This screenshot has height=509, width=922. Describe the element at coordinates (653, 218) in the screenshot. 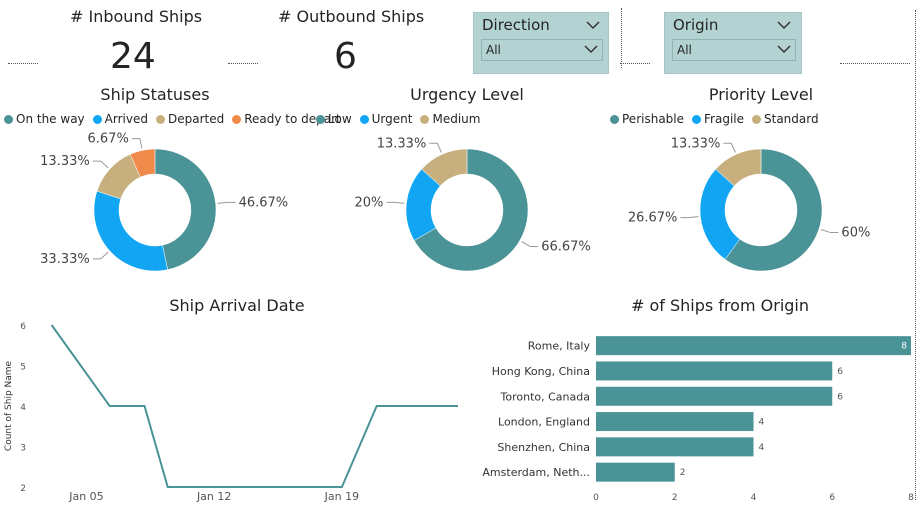

I see `slice-data-label: 26.67%` at that location.